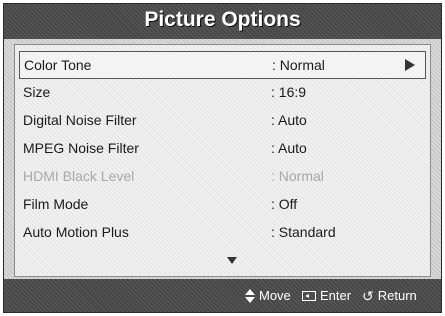  I want to click on option-label: HDMI Black Level, so click(79, 176).